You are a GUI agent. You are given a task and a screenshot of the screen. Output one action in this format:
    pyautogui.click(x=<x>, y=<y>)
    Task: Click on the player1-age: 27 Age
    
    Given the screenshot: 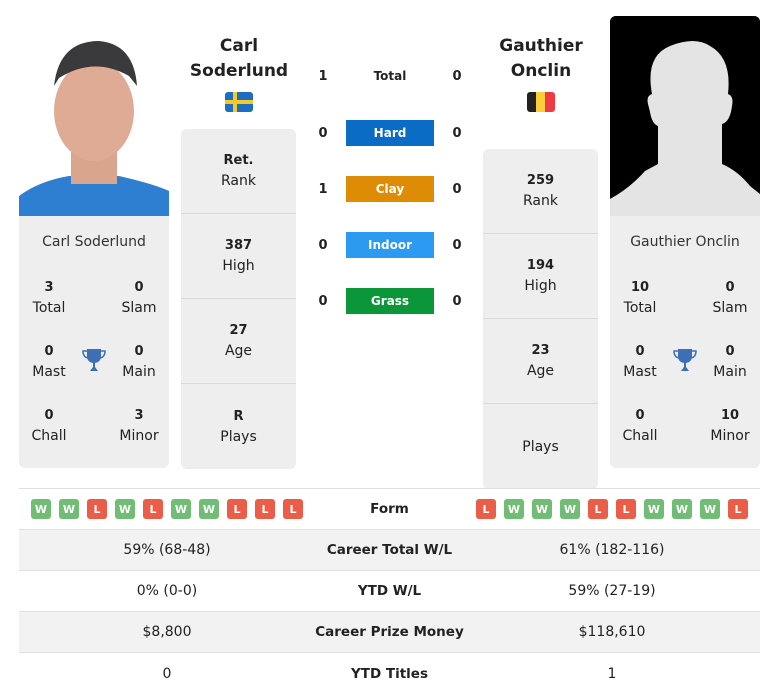 What is the action you would take?
    pyautogui.click(x=238, y=341)
    